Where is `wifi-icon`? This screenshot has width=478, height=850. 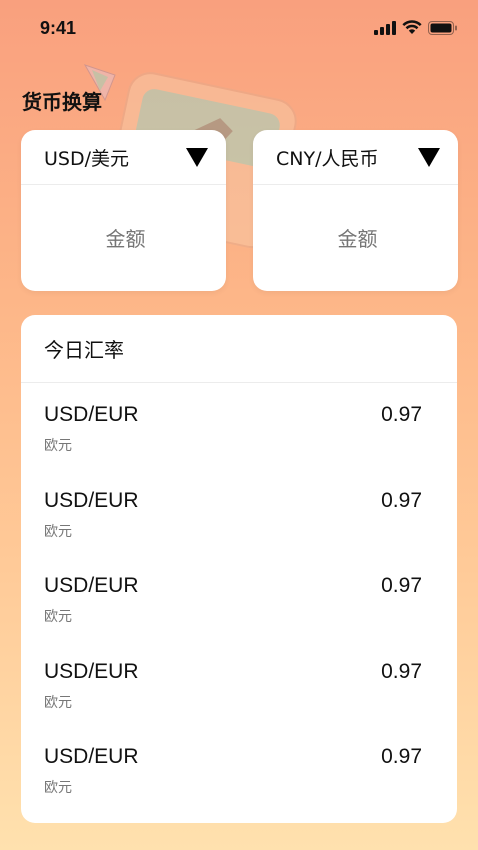
wifi-icon is located at coordinates (412, 29).